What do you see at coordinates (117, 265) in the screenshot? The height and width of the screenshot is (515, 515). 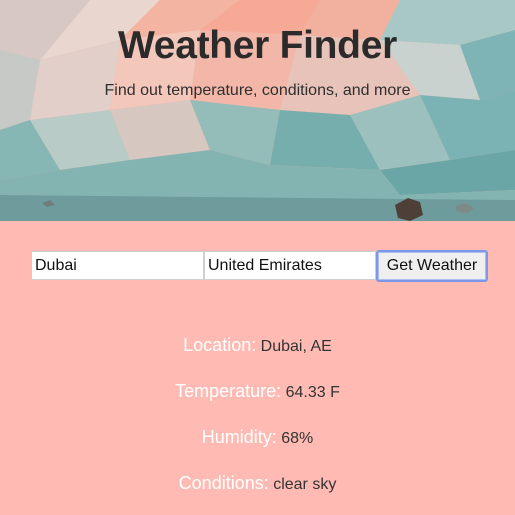 I see `city-input` at bounding box center [117, 265].